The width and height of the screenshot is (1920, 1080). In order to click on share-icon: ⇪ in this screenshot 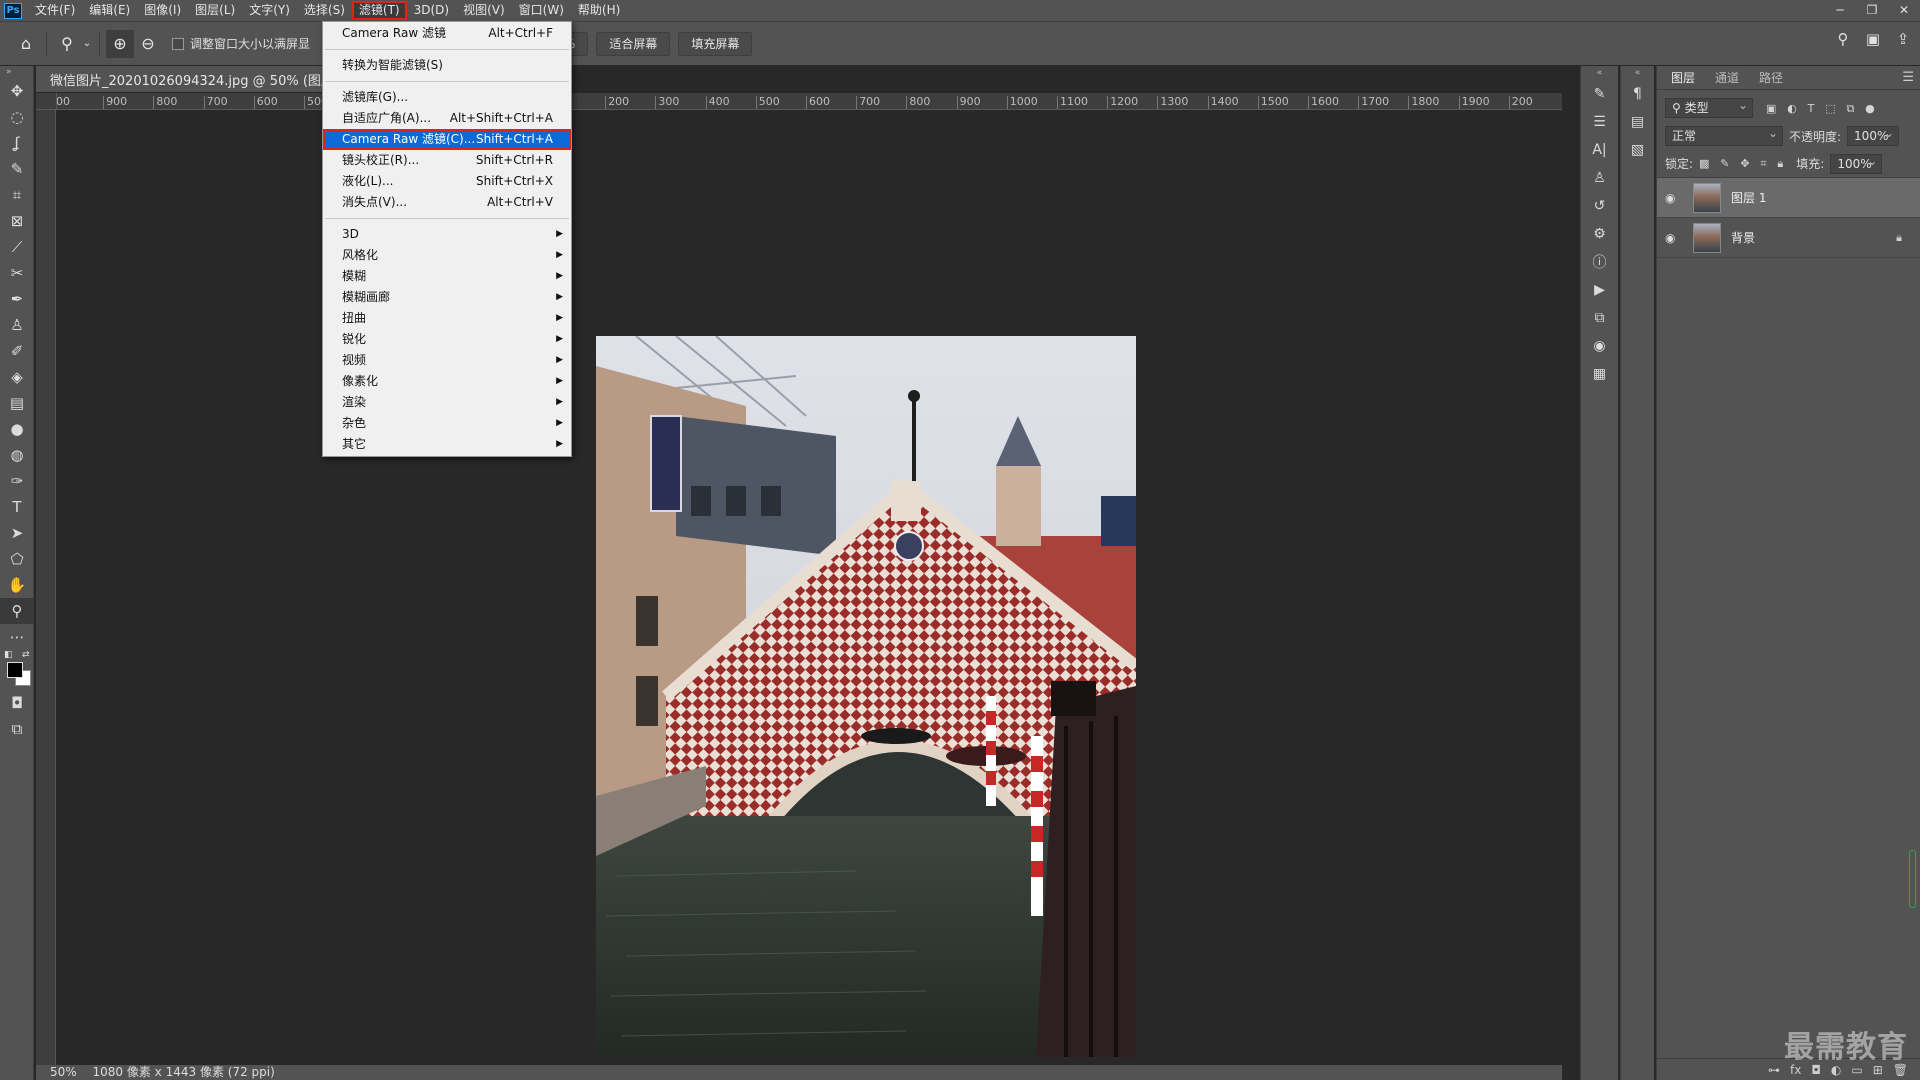, I will do `click(1903, 39)`.